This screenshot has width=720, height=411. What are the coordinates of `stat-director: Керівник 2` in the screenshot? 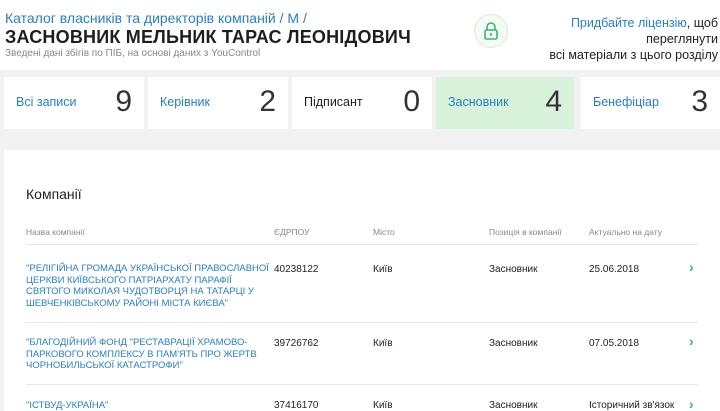 It's located at (218, 103).